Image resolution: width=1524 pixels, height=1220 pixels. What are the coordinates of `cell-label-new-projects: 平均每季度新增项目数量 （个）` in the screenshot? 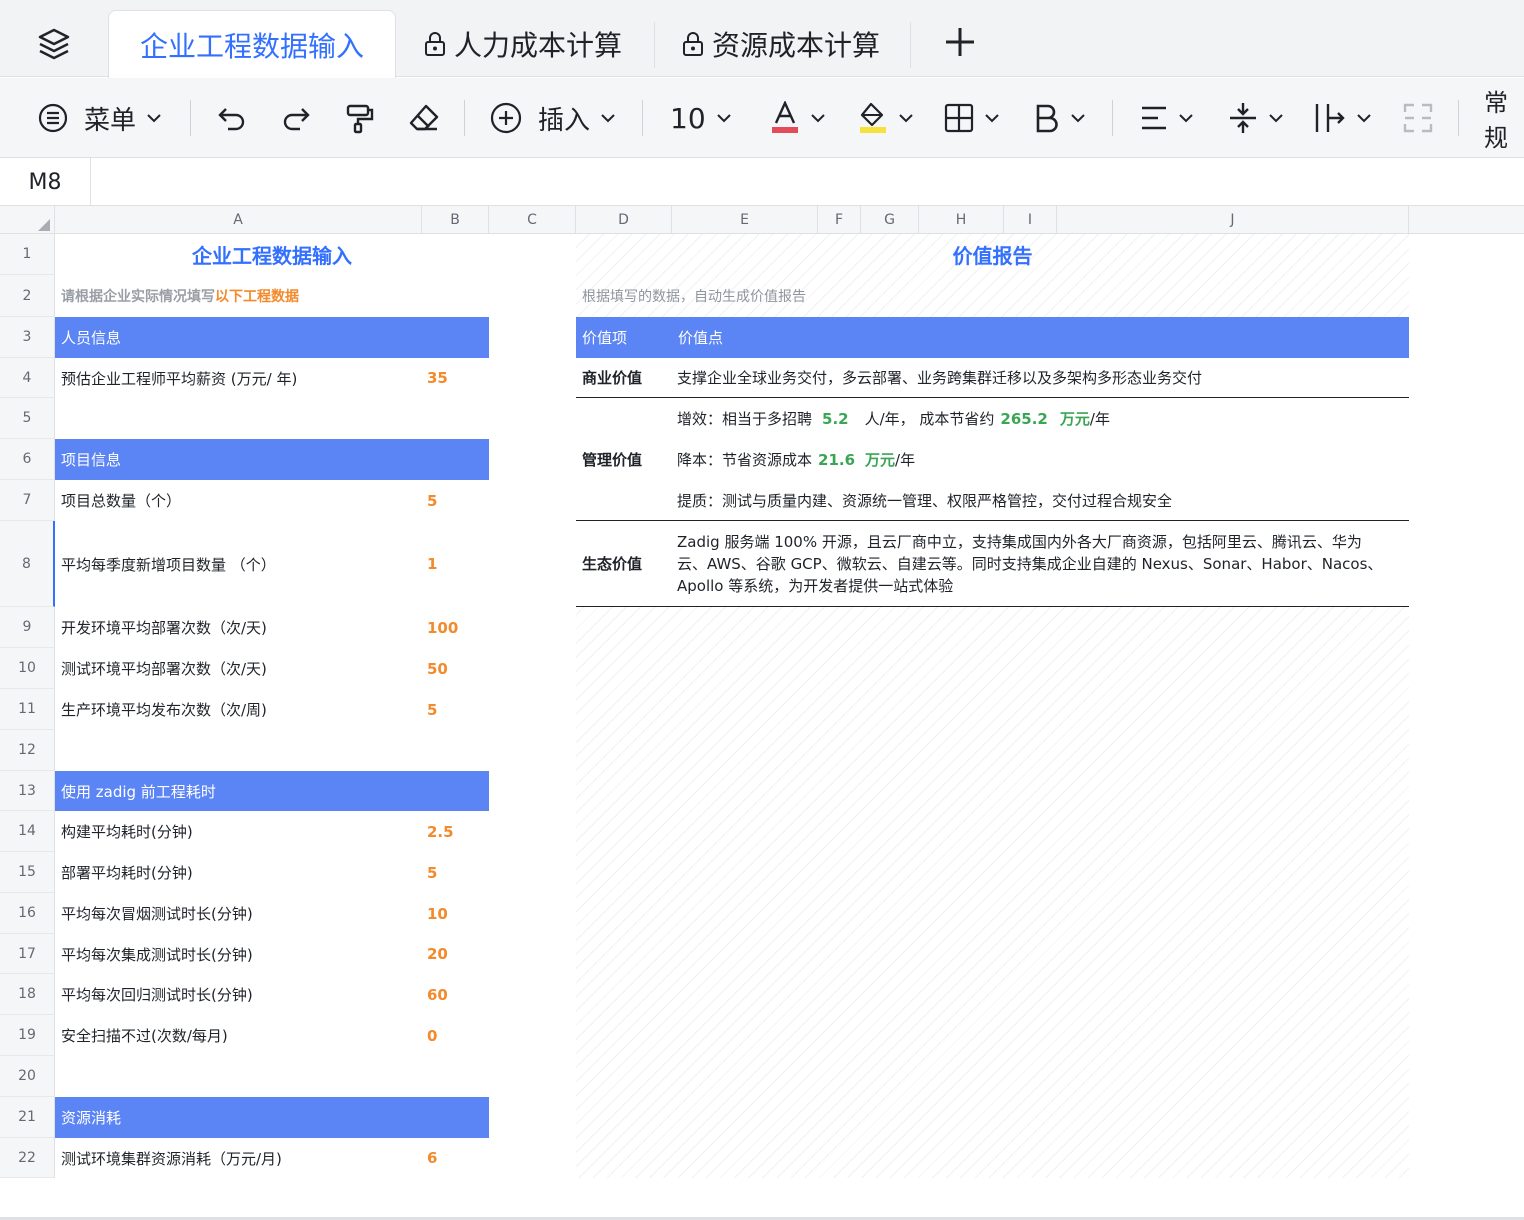 It's located at (238, 564).